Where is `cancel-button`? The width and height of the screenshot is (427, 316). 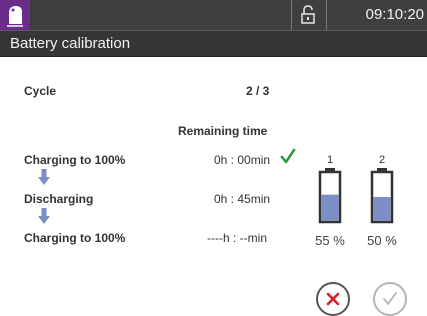
cancel-button is located at coordinates (333, 299).